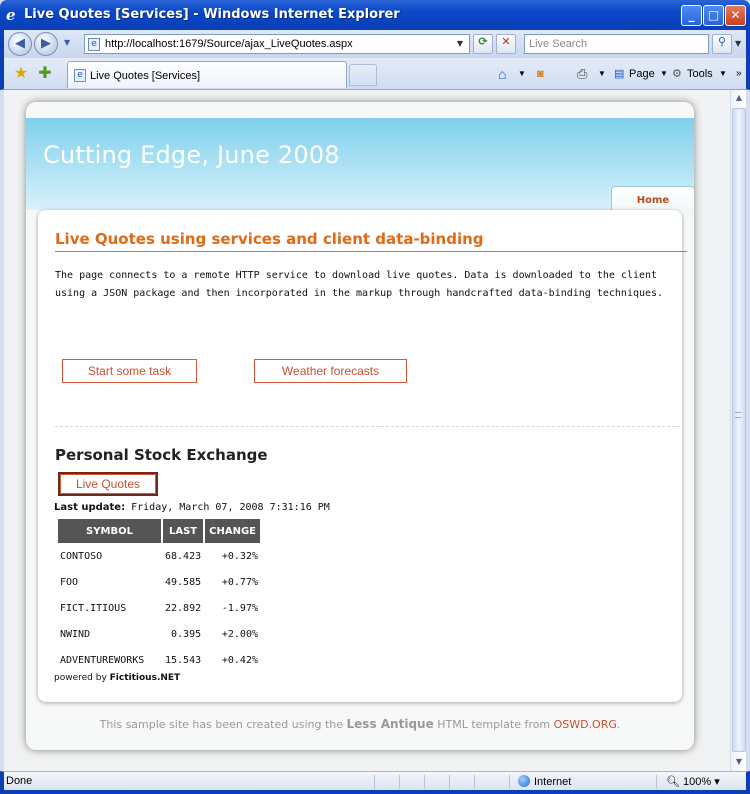 The image size is (750, 794). I want to click on section-title: Personal Stock Exchange, so click(161, 455).